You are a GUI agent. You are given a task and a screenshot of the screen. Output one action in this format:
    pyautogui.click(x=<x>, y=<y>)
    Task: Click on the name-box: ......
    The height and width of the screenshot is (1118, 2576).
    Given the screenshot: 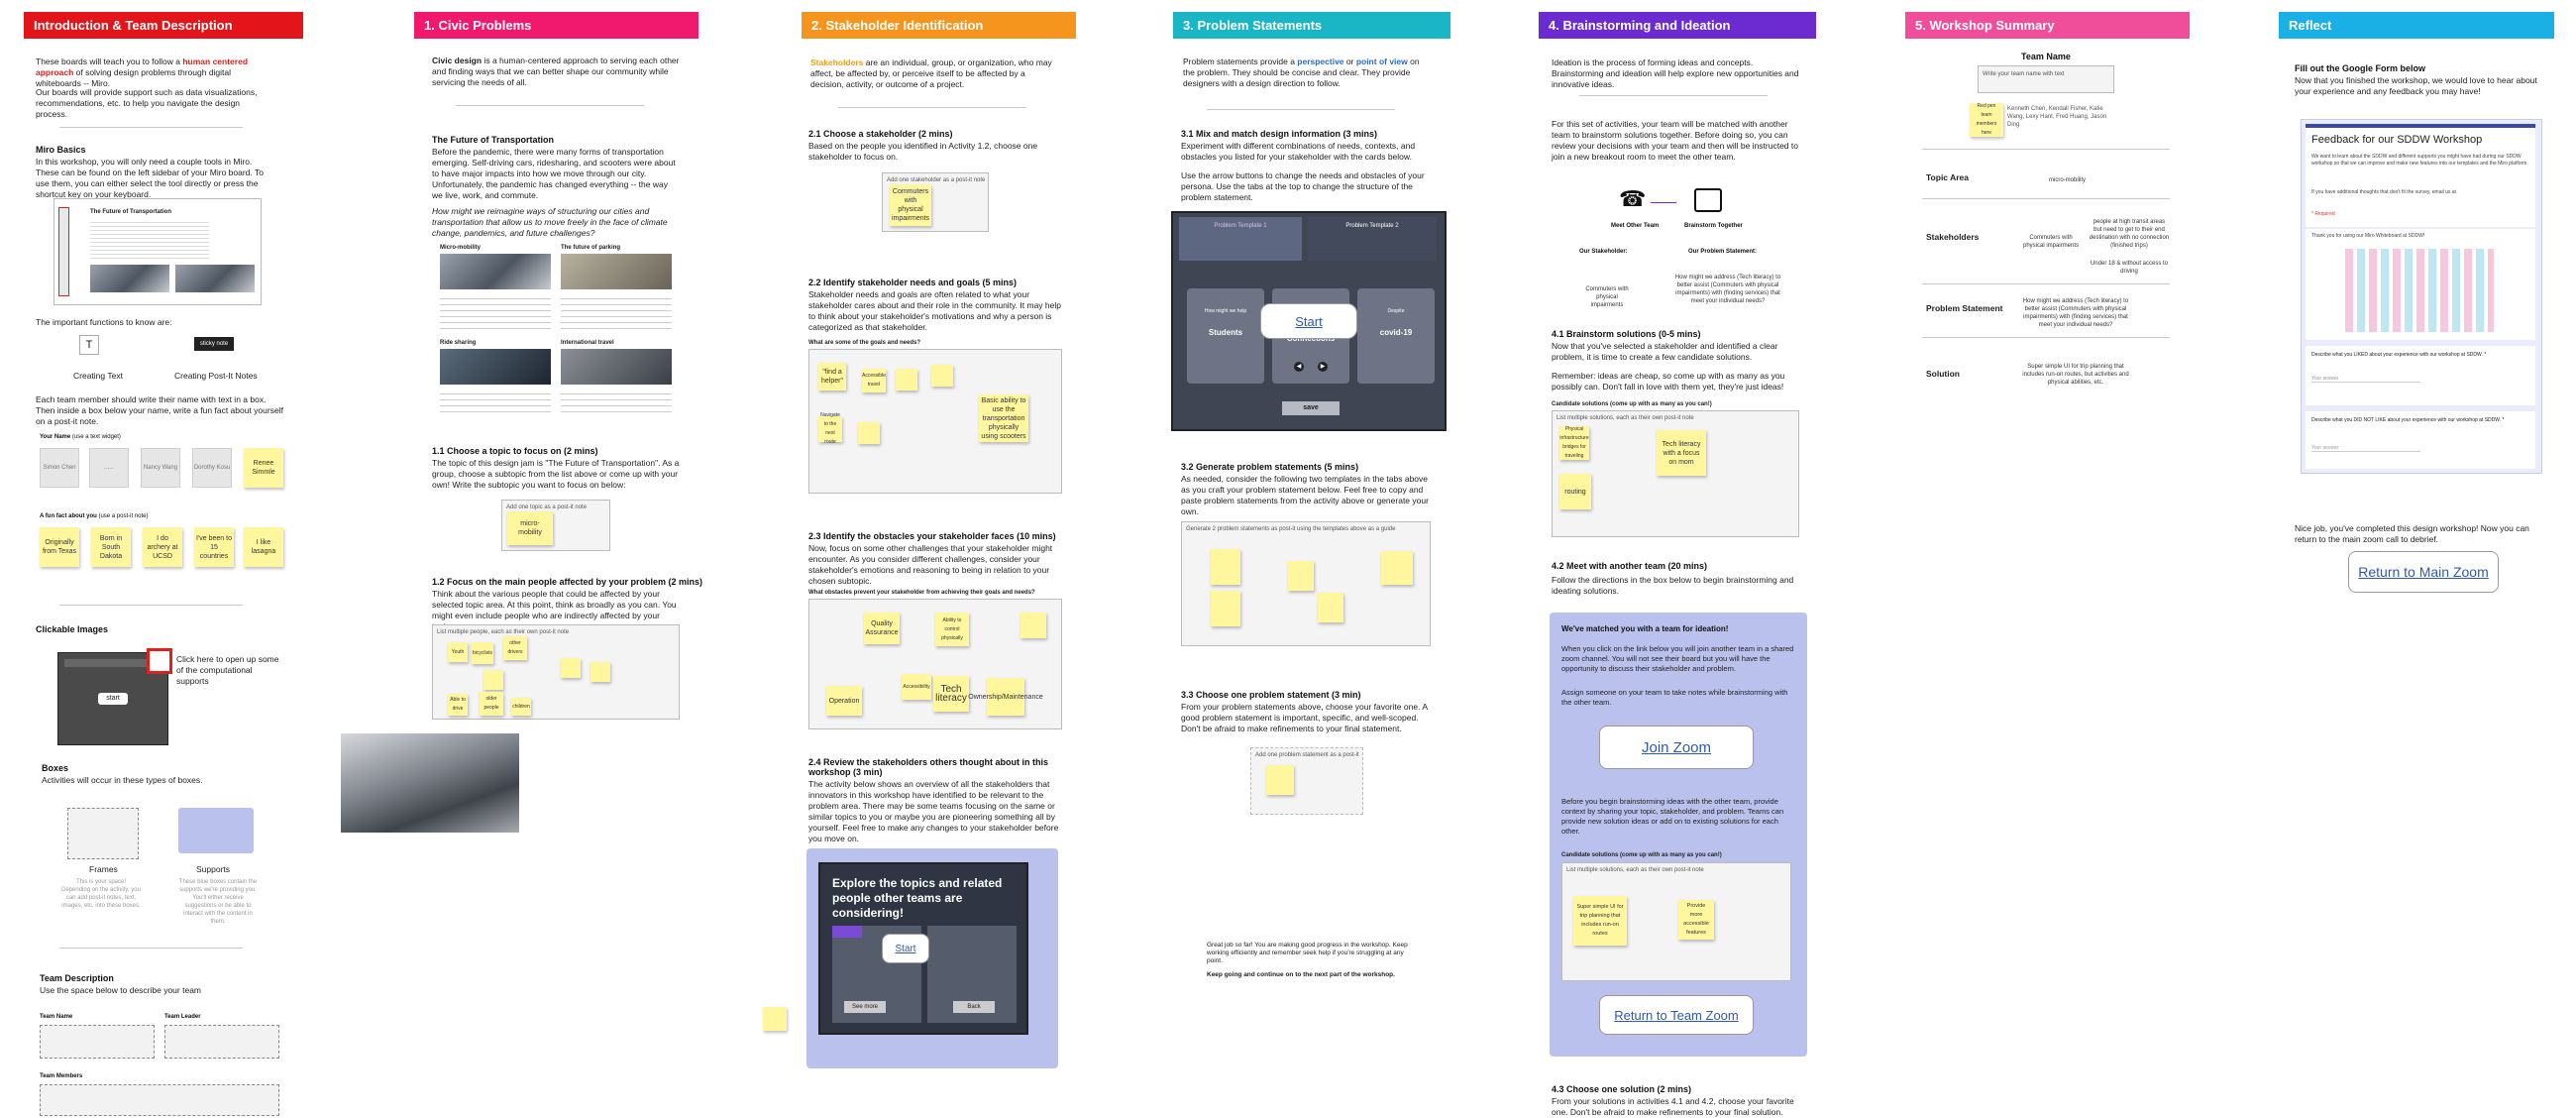 What is the action you would take?
    pyautogui.click(x=109, y=468)
    